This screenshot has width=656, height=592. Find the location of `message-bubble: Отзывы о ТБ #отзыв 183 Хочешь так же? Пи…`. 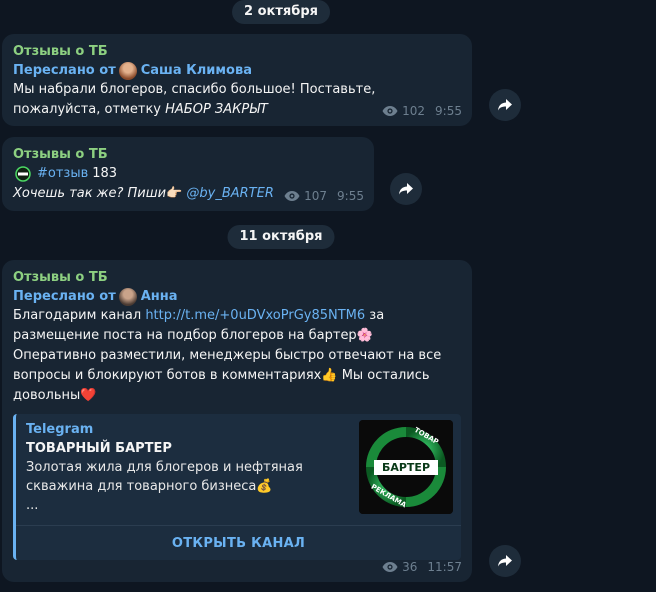

message-bubble: Отзывы о ТБ #отзыв 183 Хочешь так же? Пи… is located at coordinates (188, 174).